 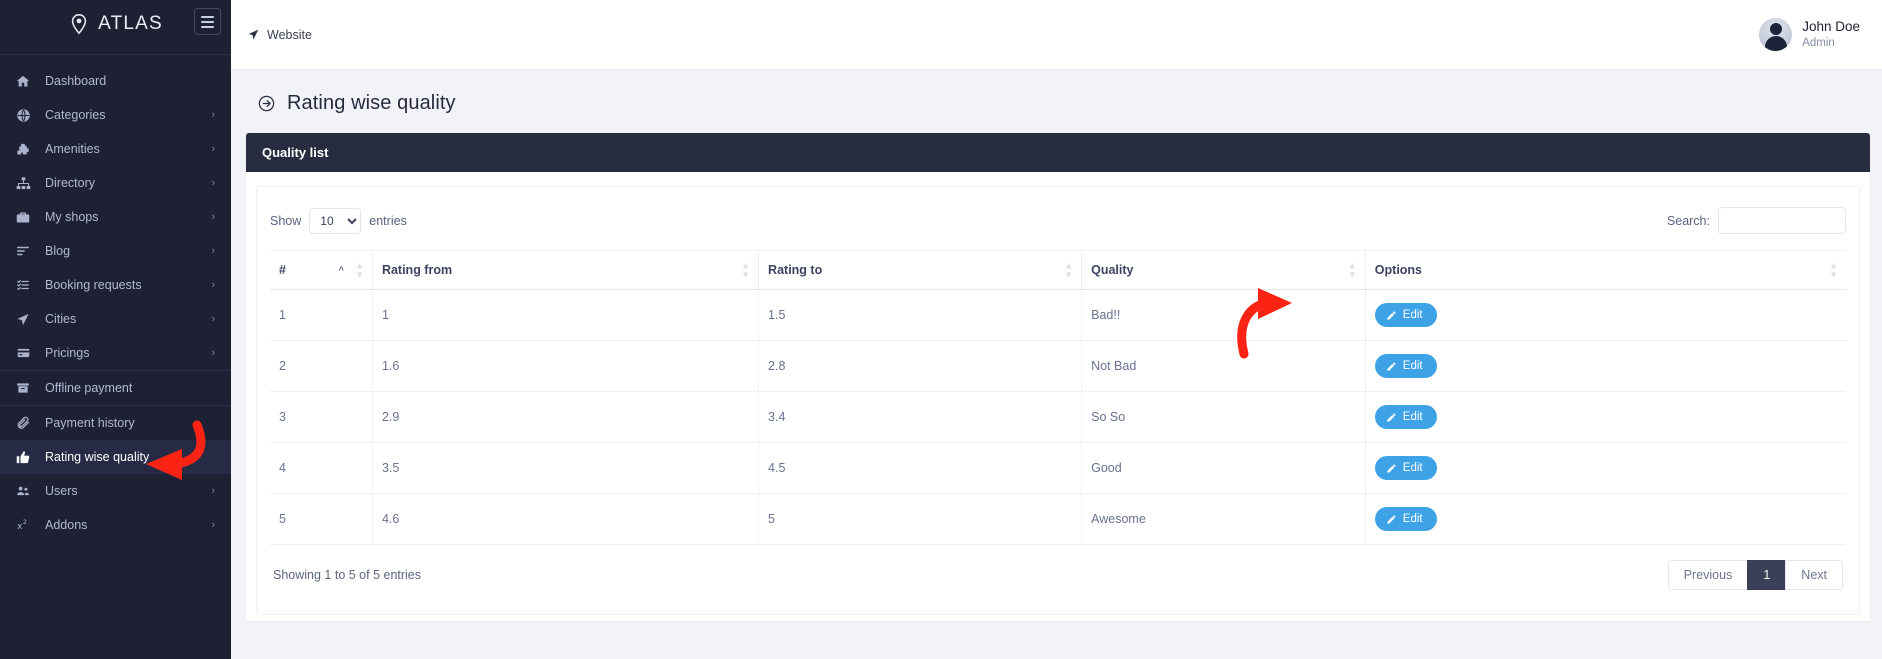 What do you see at coordinates (115, 217) in the screenshot?
I see `sidebar-item-my-shops: My shops ›` at bounding box center [115, 217].